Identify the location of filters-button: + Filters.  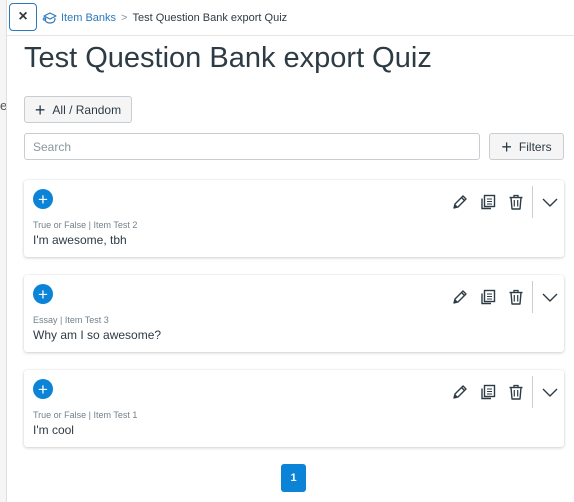
(526, 146).